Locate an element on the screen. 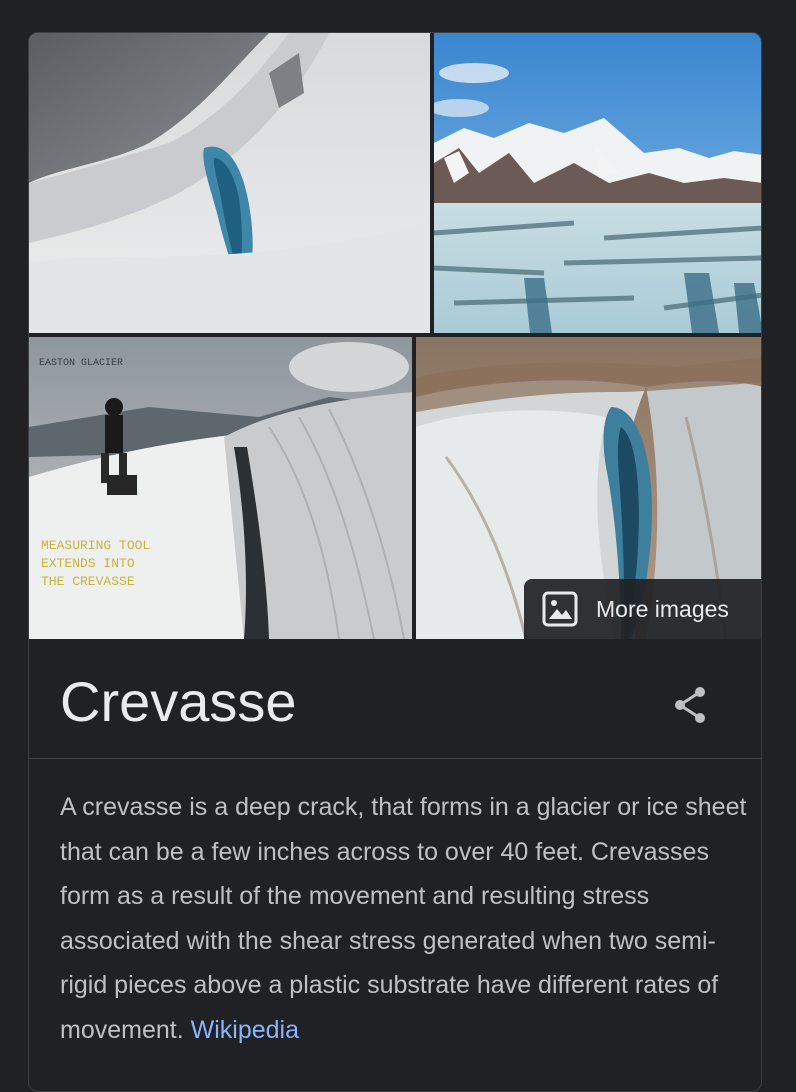  image-caption: MEASURING TOOL EXTENDS INTO THE CREVASSE is located at coordinates (95, 563).